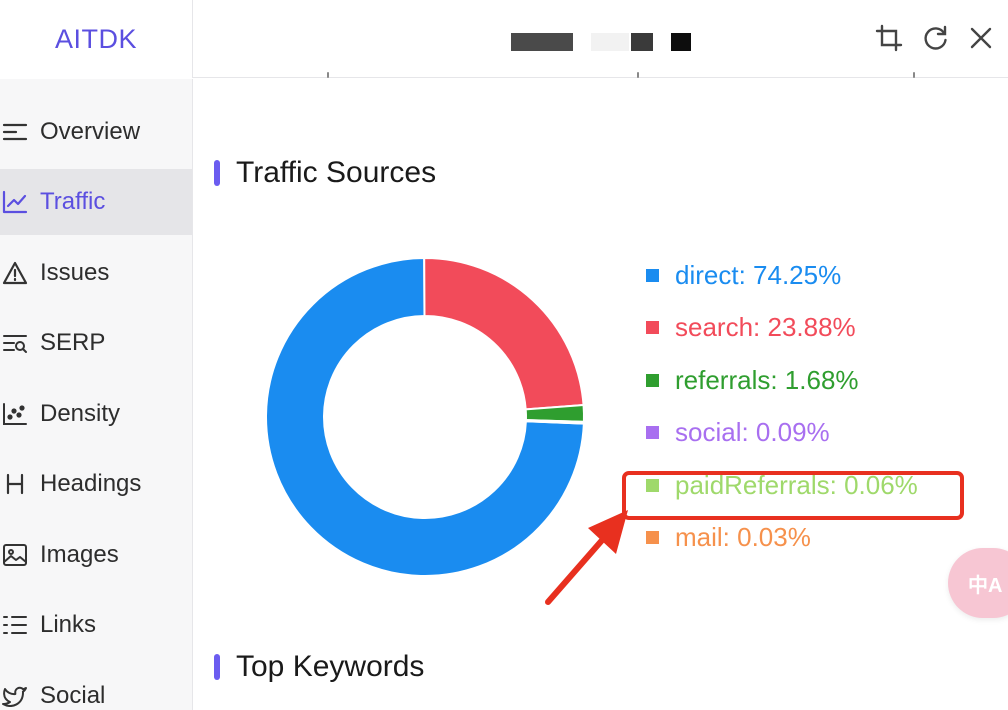 The image size is (1008, 710). I want to click on sidebar-item-links: Links, so click(96, 625).